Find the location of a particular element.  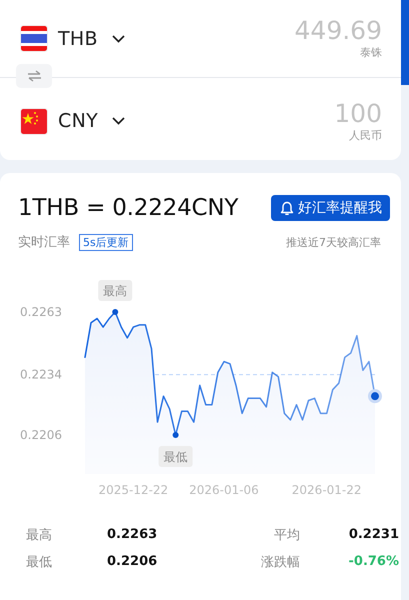

annotation: 最高 is located at coordinates (115, 291).